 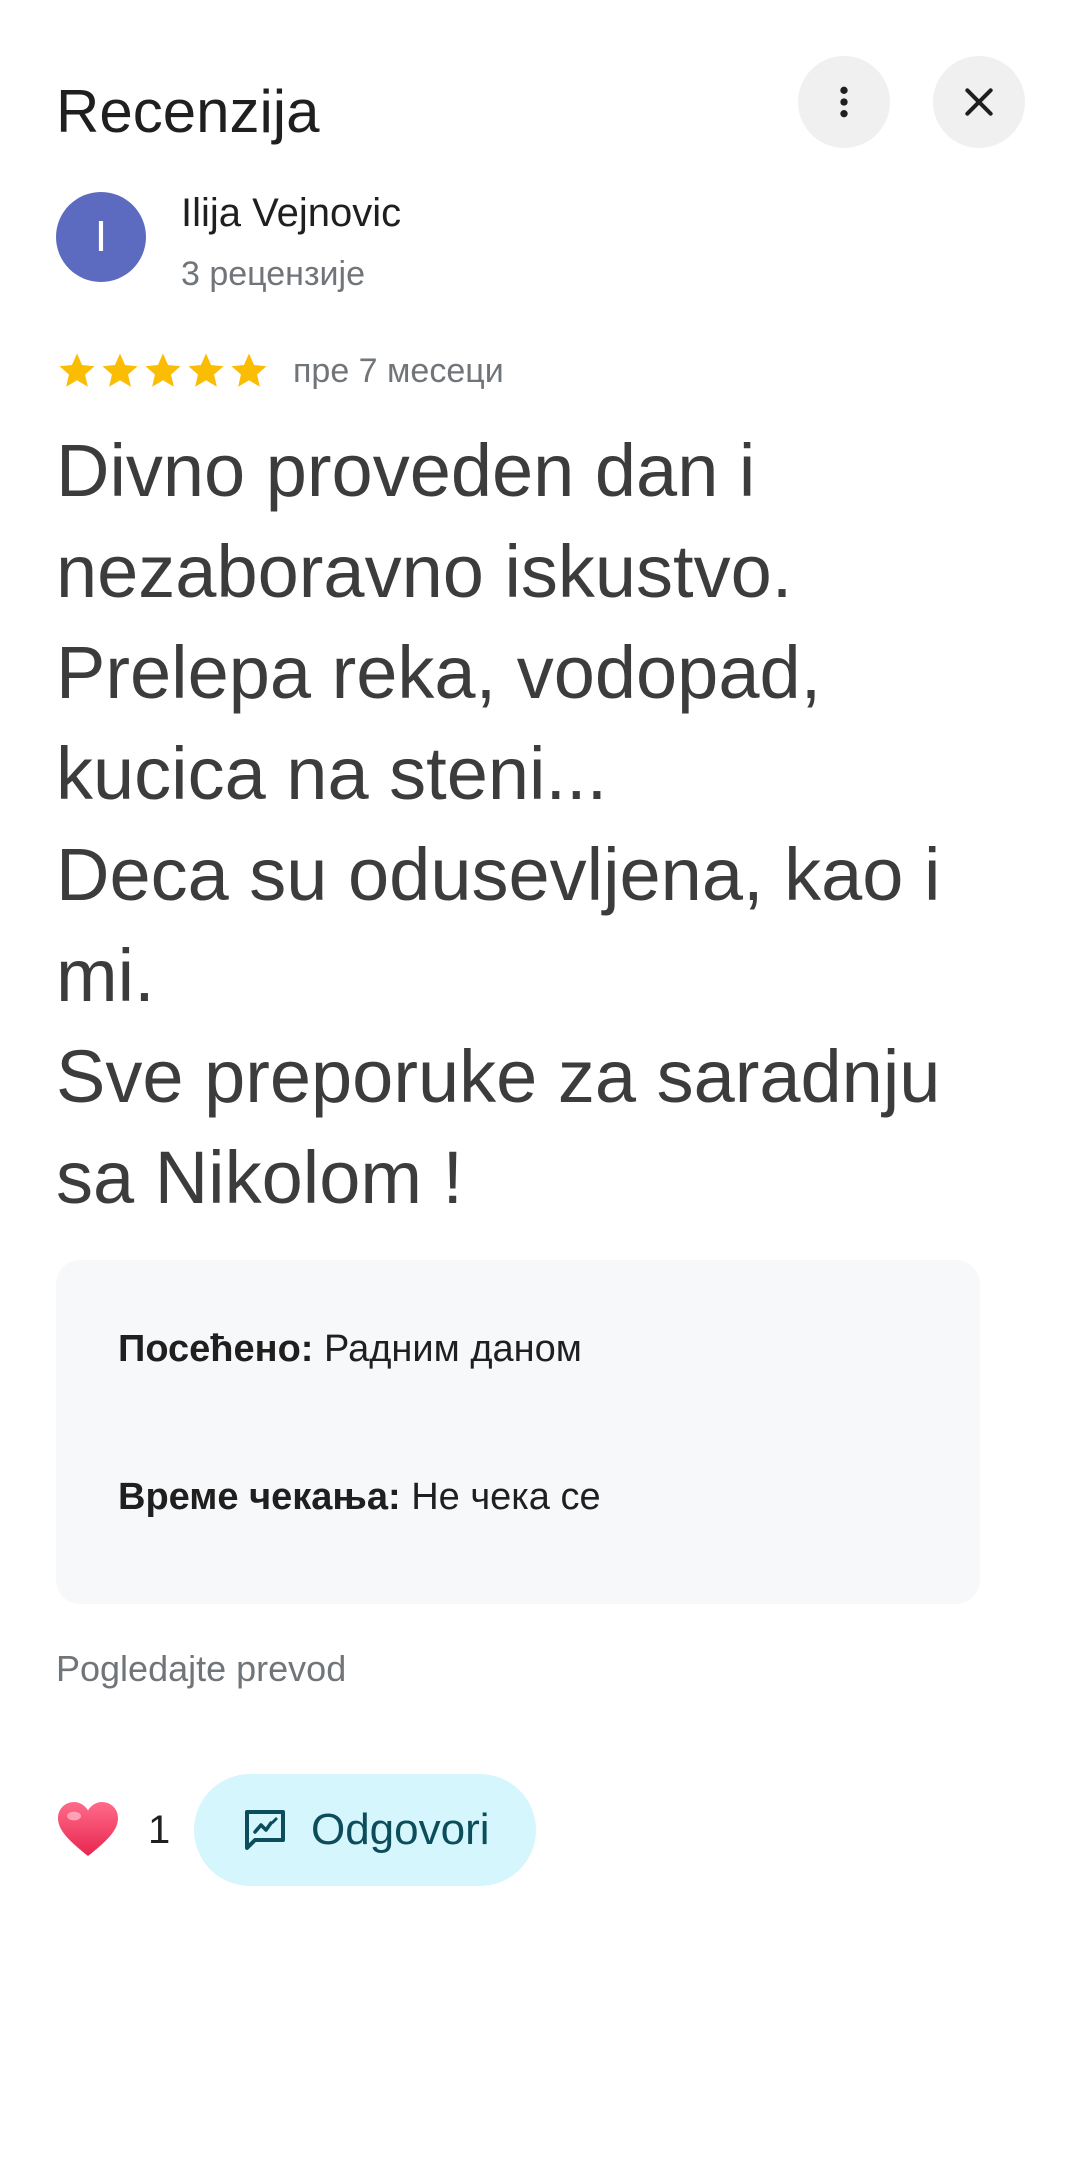 What do you see at coordinates (259, 1497) in the screenshot?
I see `detail-label: Време чекања:` at bounding box center [259, 1497].